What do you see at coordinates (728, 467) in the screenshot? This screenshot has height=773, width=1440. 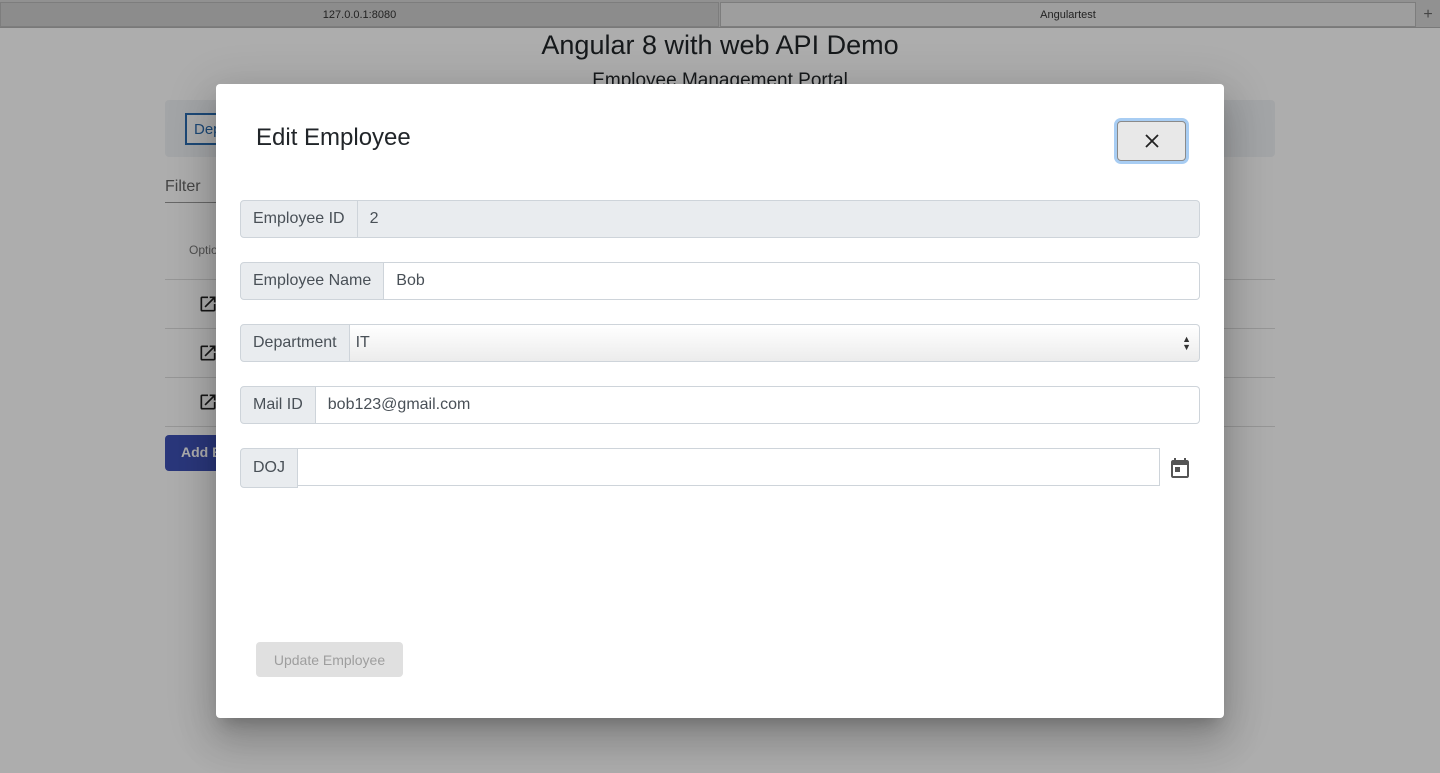 I see `doj-input` at bounding box center [728, 467].